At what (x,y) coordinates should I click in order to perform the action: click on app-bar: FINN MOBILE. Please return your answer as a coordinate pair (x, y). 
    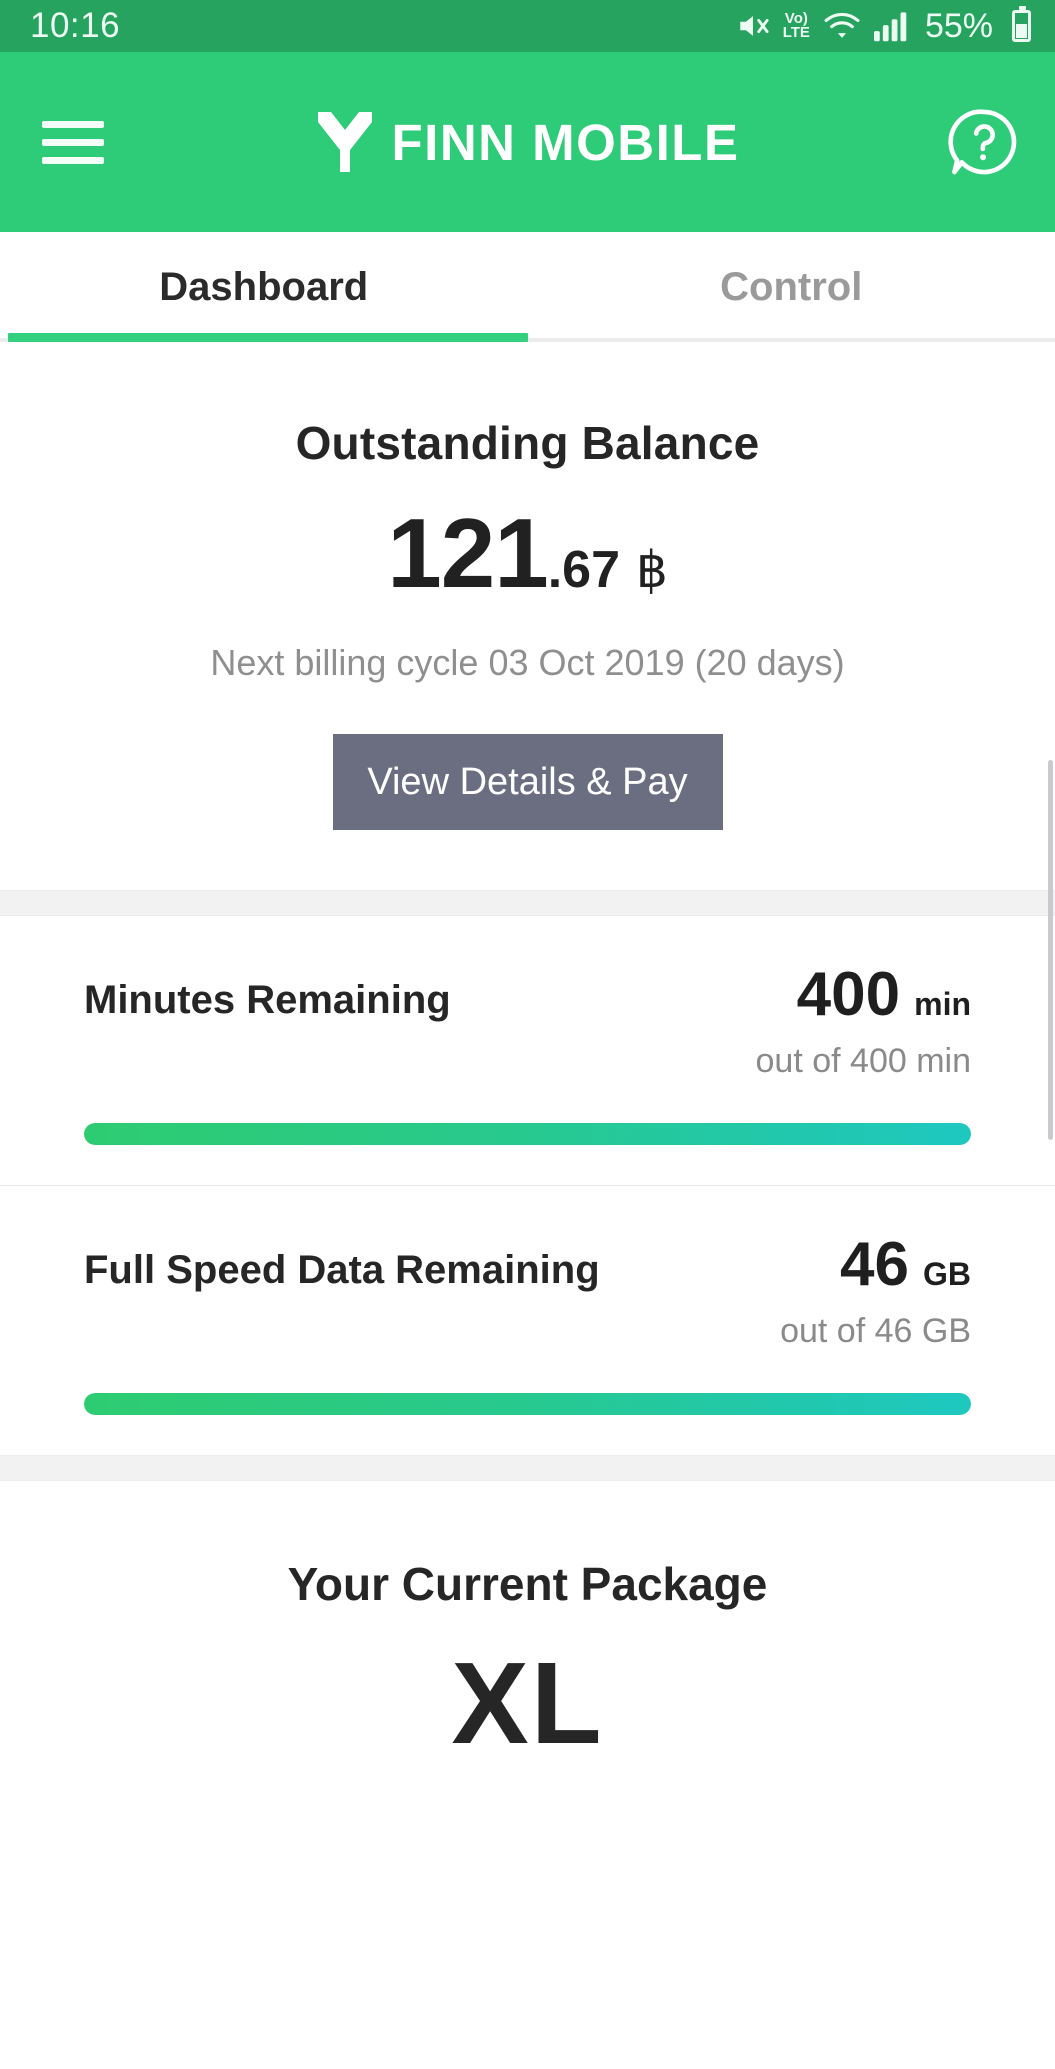
    Looking at the image, I should click on (527, 142).